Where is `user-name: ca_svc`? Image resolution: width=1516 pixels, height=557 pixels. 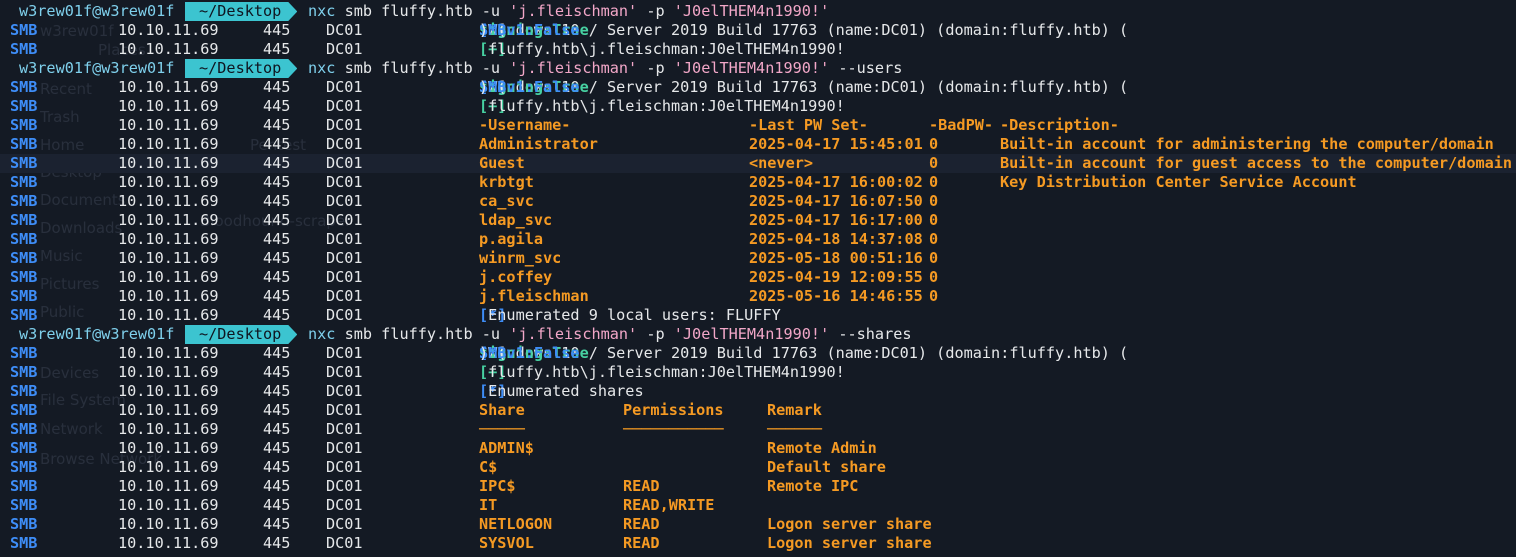 user-name: ca_svc is located at coordinates (506, 201).